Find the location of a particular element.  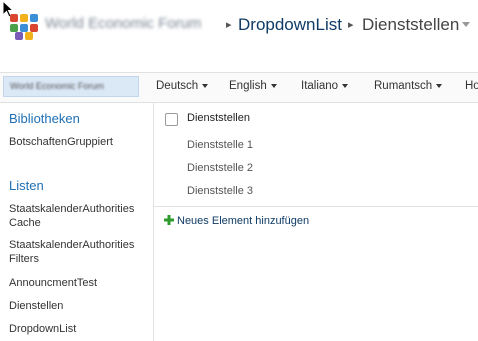

list-item: Dienststelle 1 is located at coordinates (220, 145).